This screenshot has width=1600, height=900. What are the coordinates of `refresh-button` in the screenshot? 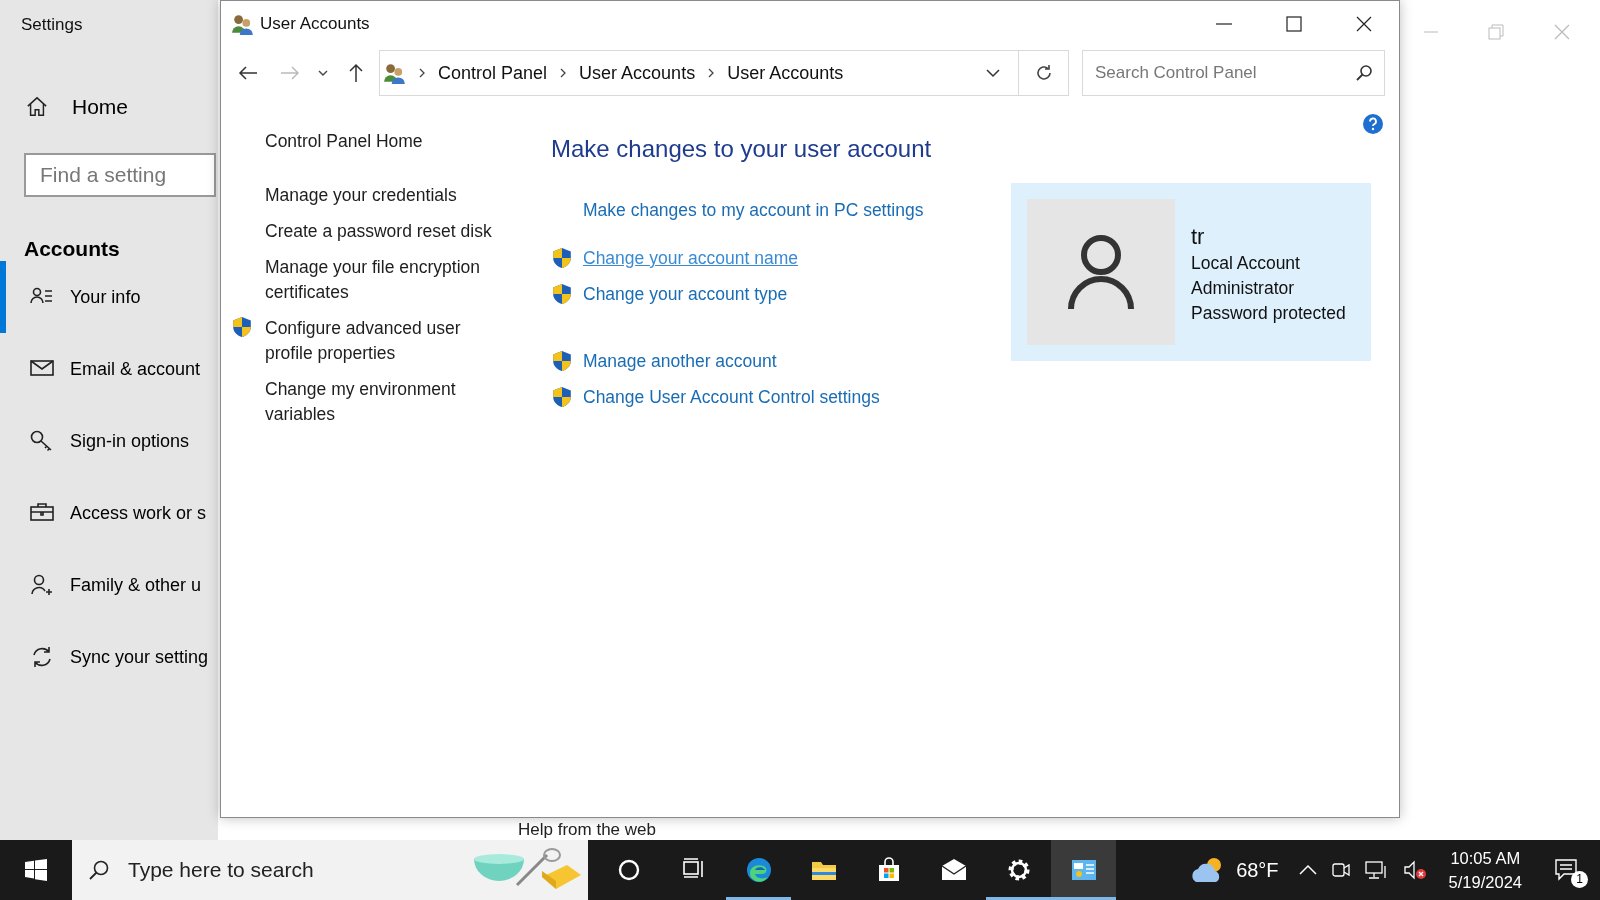 It's located at (1044, 73).